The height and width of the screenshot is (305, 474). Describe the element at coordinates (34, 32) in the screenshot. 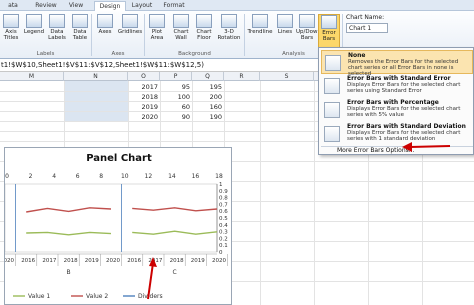

I see `legend-button: Legend` at that location.